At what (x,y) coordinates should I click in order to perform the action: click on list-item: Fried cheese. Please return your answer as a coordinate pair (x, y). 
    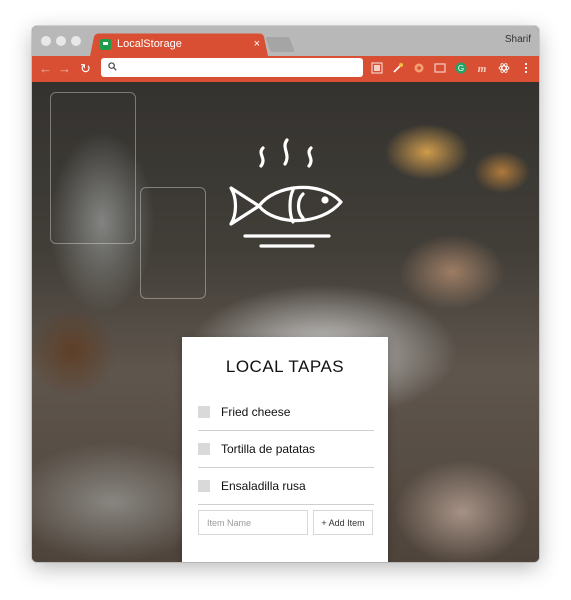
    Looking at the image, I should click on (286, 412).